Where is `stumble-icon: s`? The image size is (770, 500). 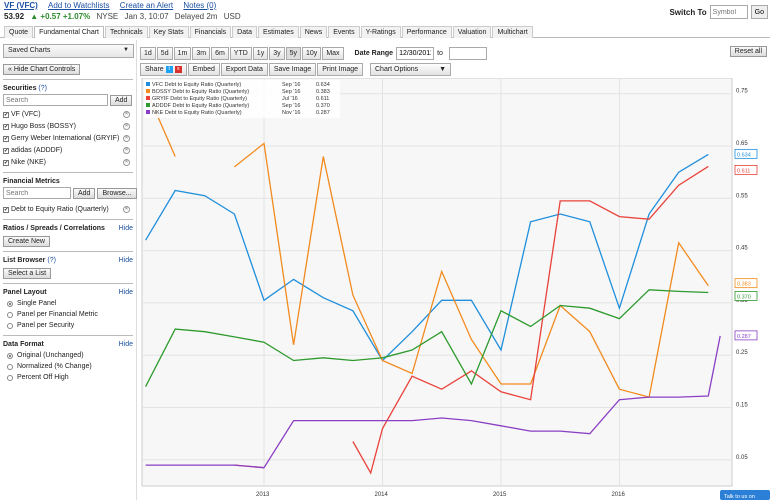
stumble-icon: s is located at coordinates (178, 69).